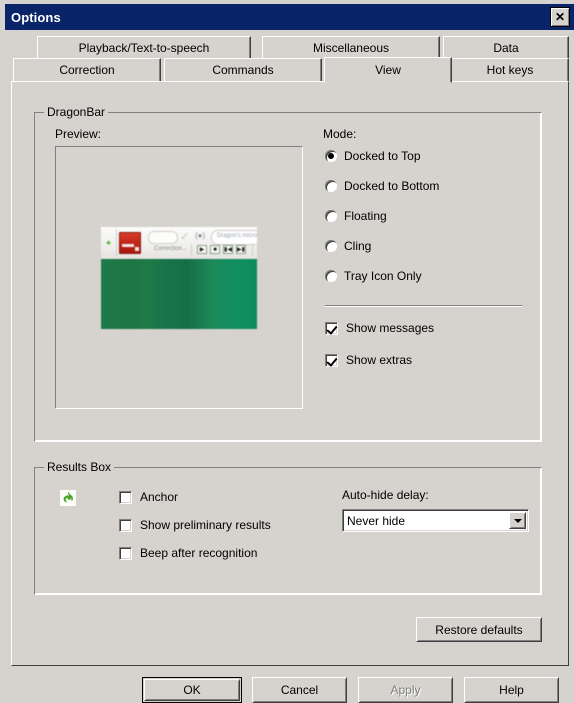  What do you see at coordinates (79, 467) in the screenshot?
I see `results-box-group-title: Results Box` at bounding box center [79, 467].